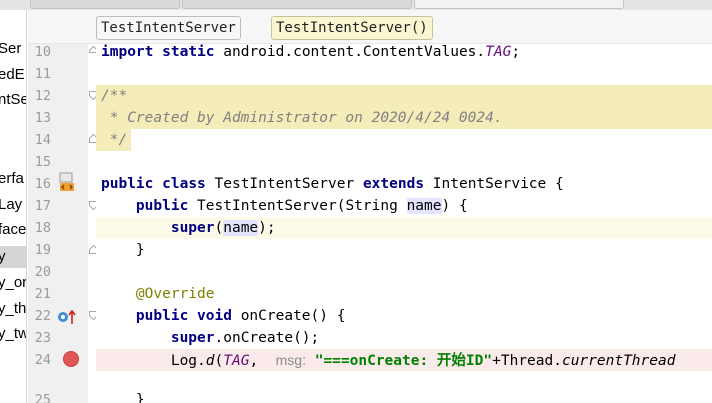  What do you see at coordinates (168, 28) in the screenshot?
I see `breadcrumb-class: TestIntentServer` at bounding box center [168, 28].